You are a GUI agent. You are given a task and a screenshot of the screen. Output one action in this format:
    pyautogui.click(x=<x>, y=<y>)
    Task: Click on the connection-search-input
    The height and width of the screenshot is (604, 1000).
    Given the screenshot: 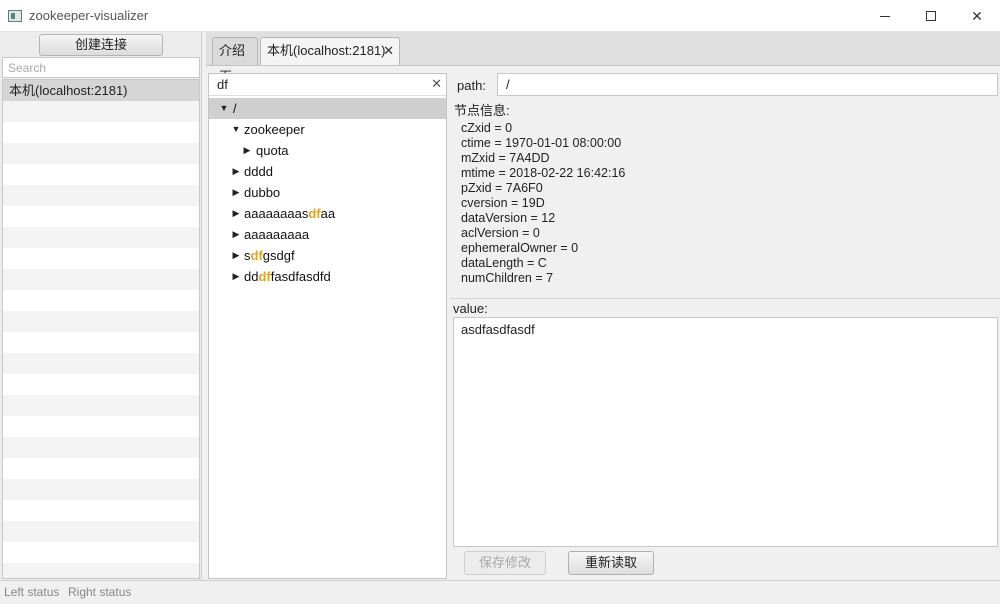 What is the action you would take?
    pyautogui.click(x=101, y=67)
    